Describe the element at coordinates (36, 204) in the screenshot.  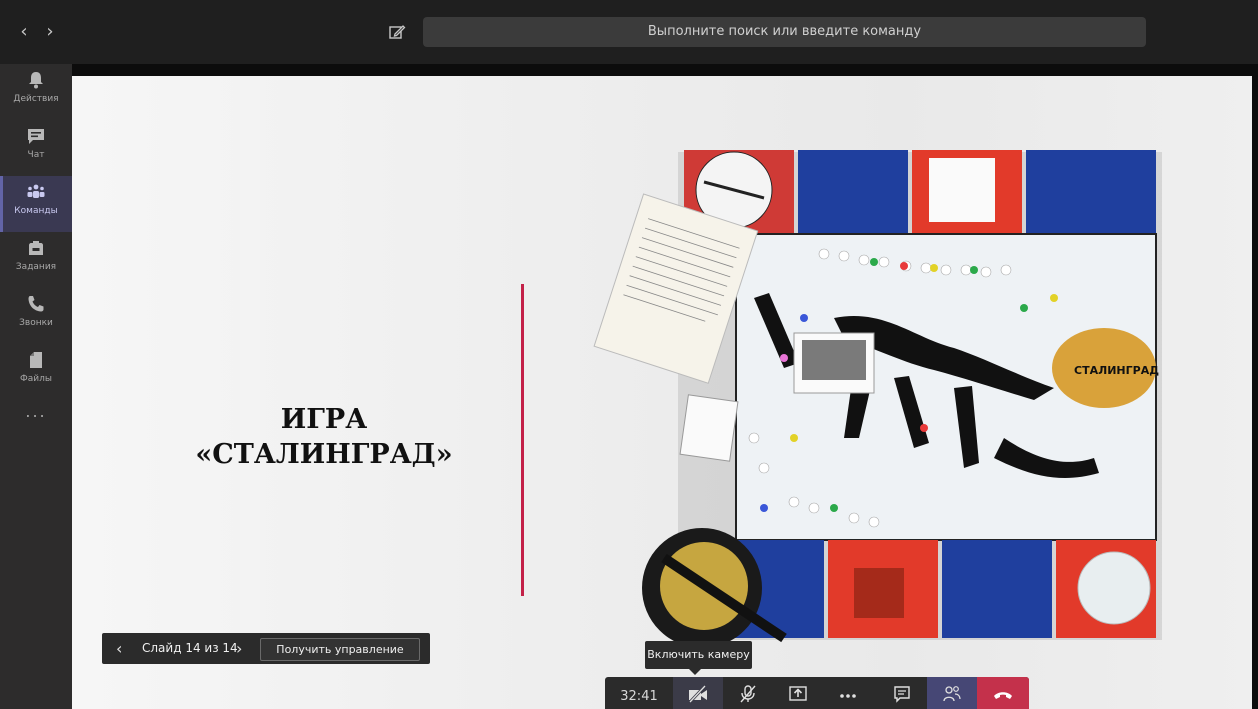
I see `rail-item-teams: Команды` at that location.